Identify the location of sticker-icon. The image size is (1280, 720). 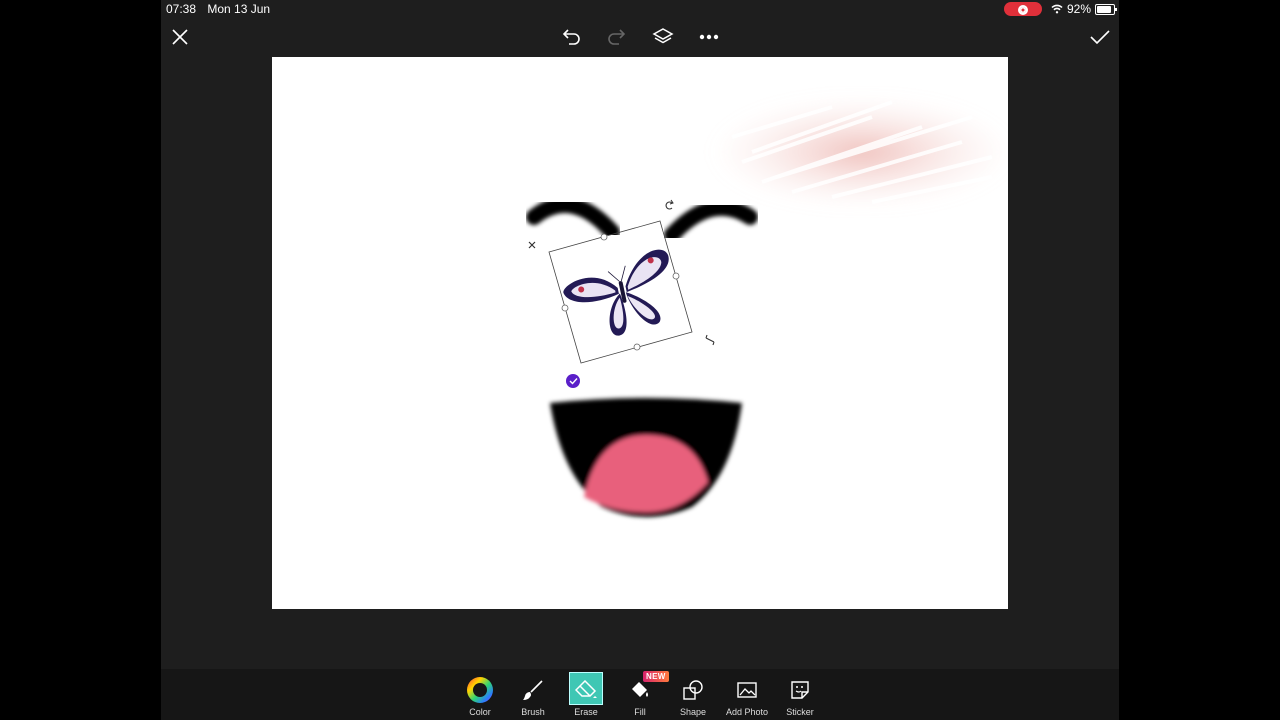
(800, 690).